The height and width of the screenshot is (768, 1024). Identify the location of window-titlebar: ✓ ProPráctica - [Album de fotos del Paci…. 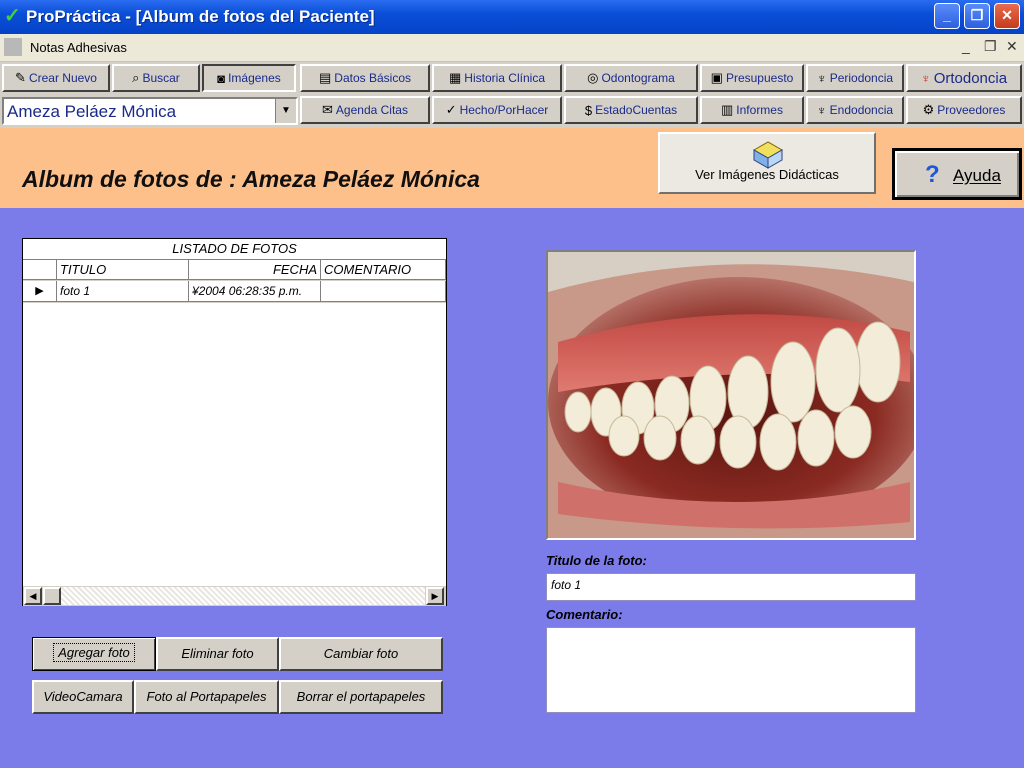
(512, 17).